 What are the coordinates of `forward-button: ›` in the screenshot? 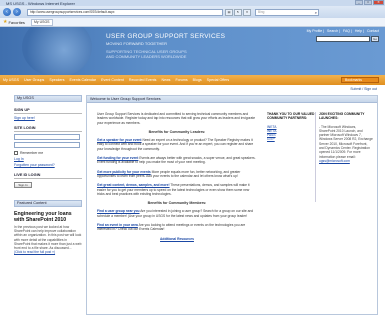 It's located at (17, 12).